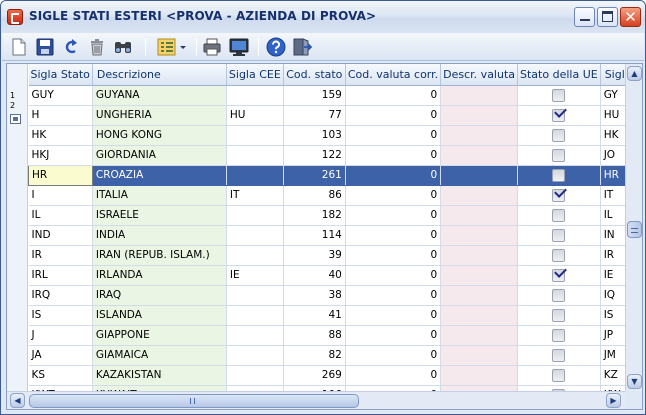 The image size is (646, 415). I want to click on print-button, so click(212, 47).